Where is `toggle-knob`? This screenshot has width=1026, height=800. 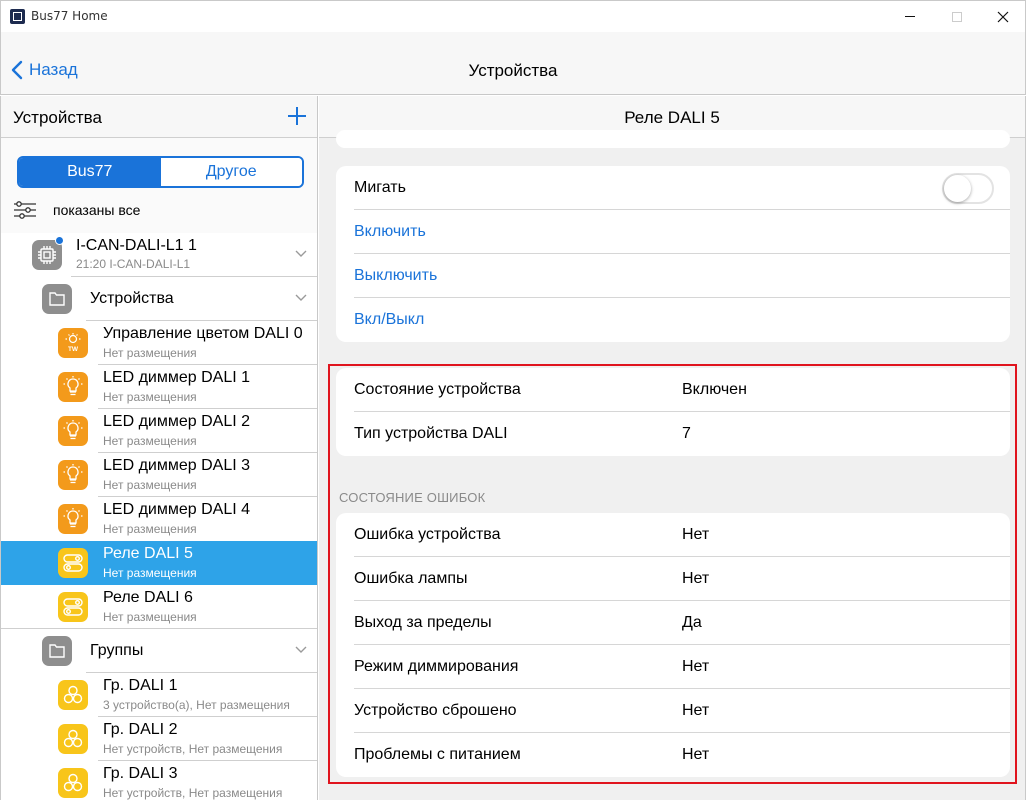 toggle-knob is located at coordinates (957, 188).